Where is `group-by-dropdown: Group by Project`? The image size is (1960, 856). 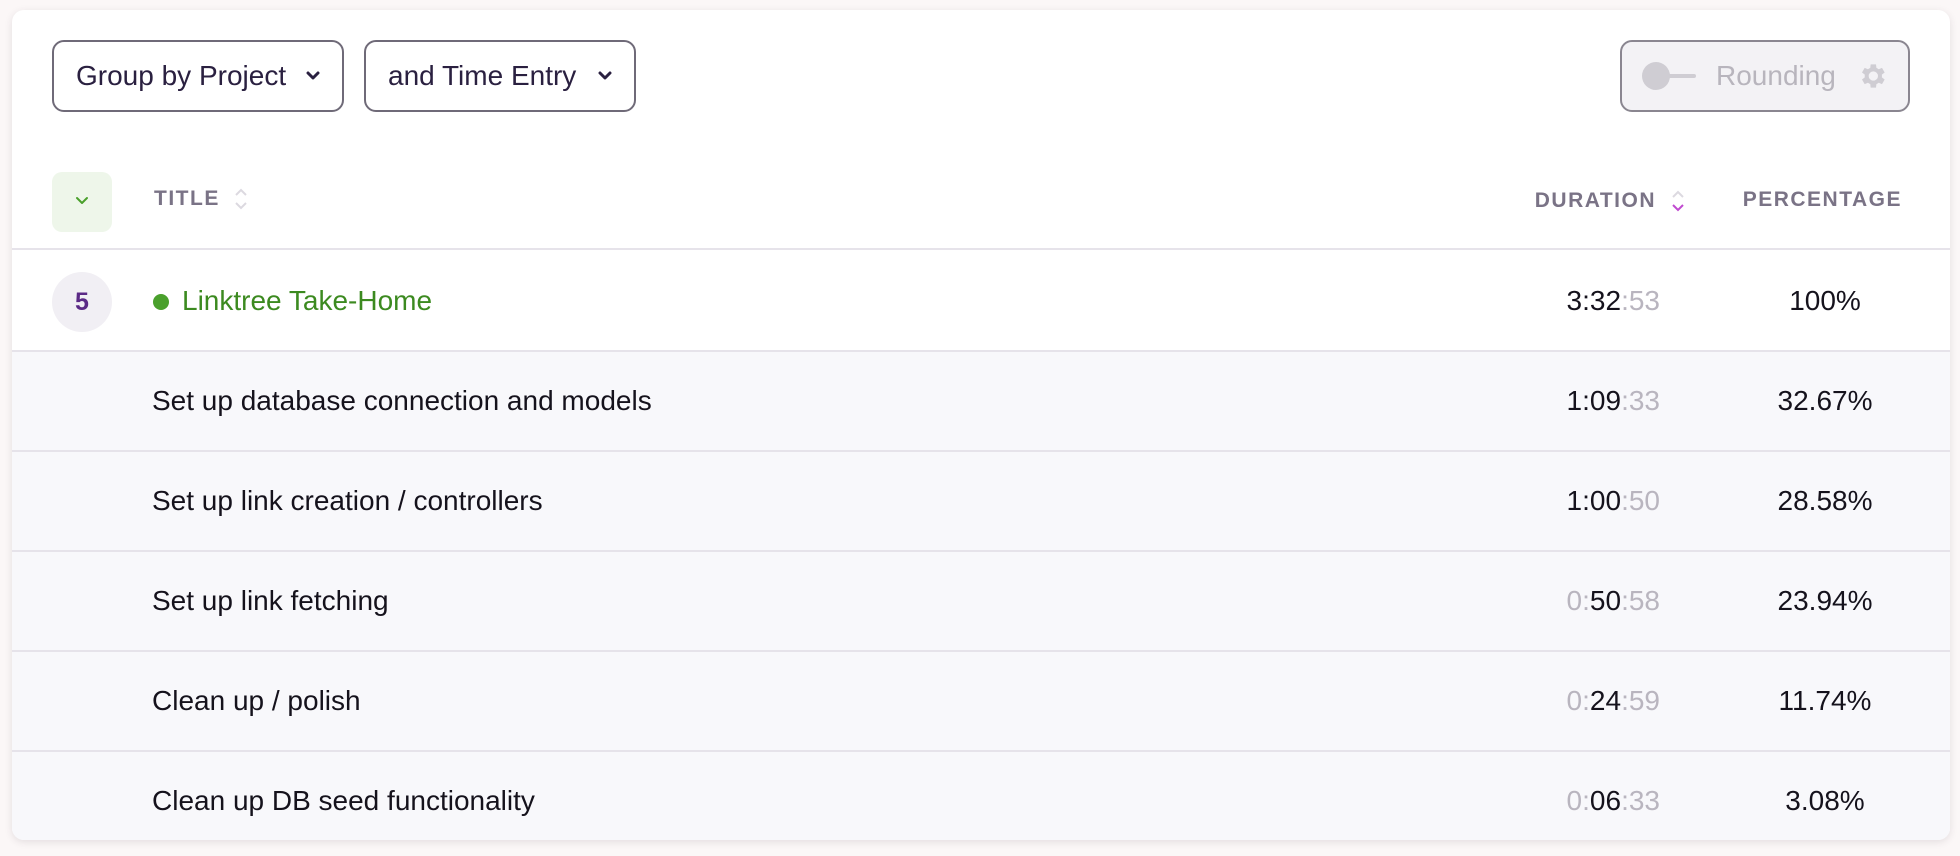
group-by-dropdown: Group by Project is located at coordinates (198, 76).